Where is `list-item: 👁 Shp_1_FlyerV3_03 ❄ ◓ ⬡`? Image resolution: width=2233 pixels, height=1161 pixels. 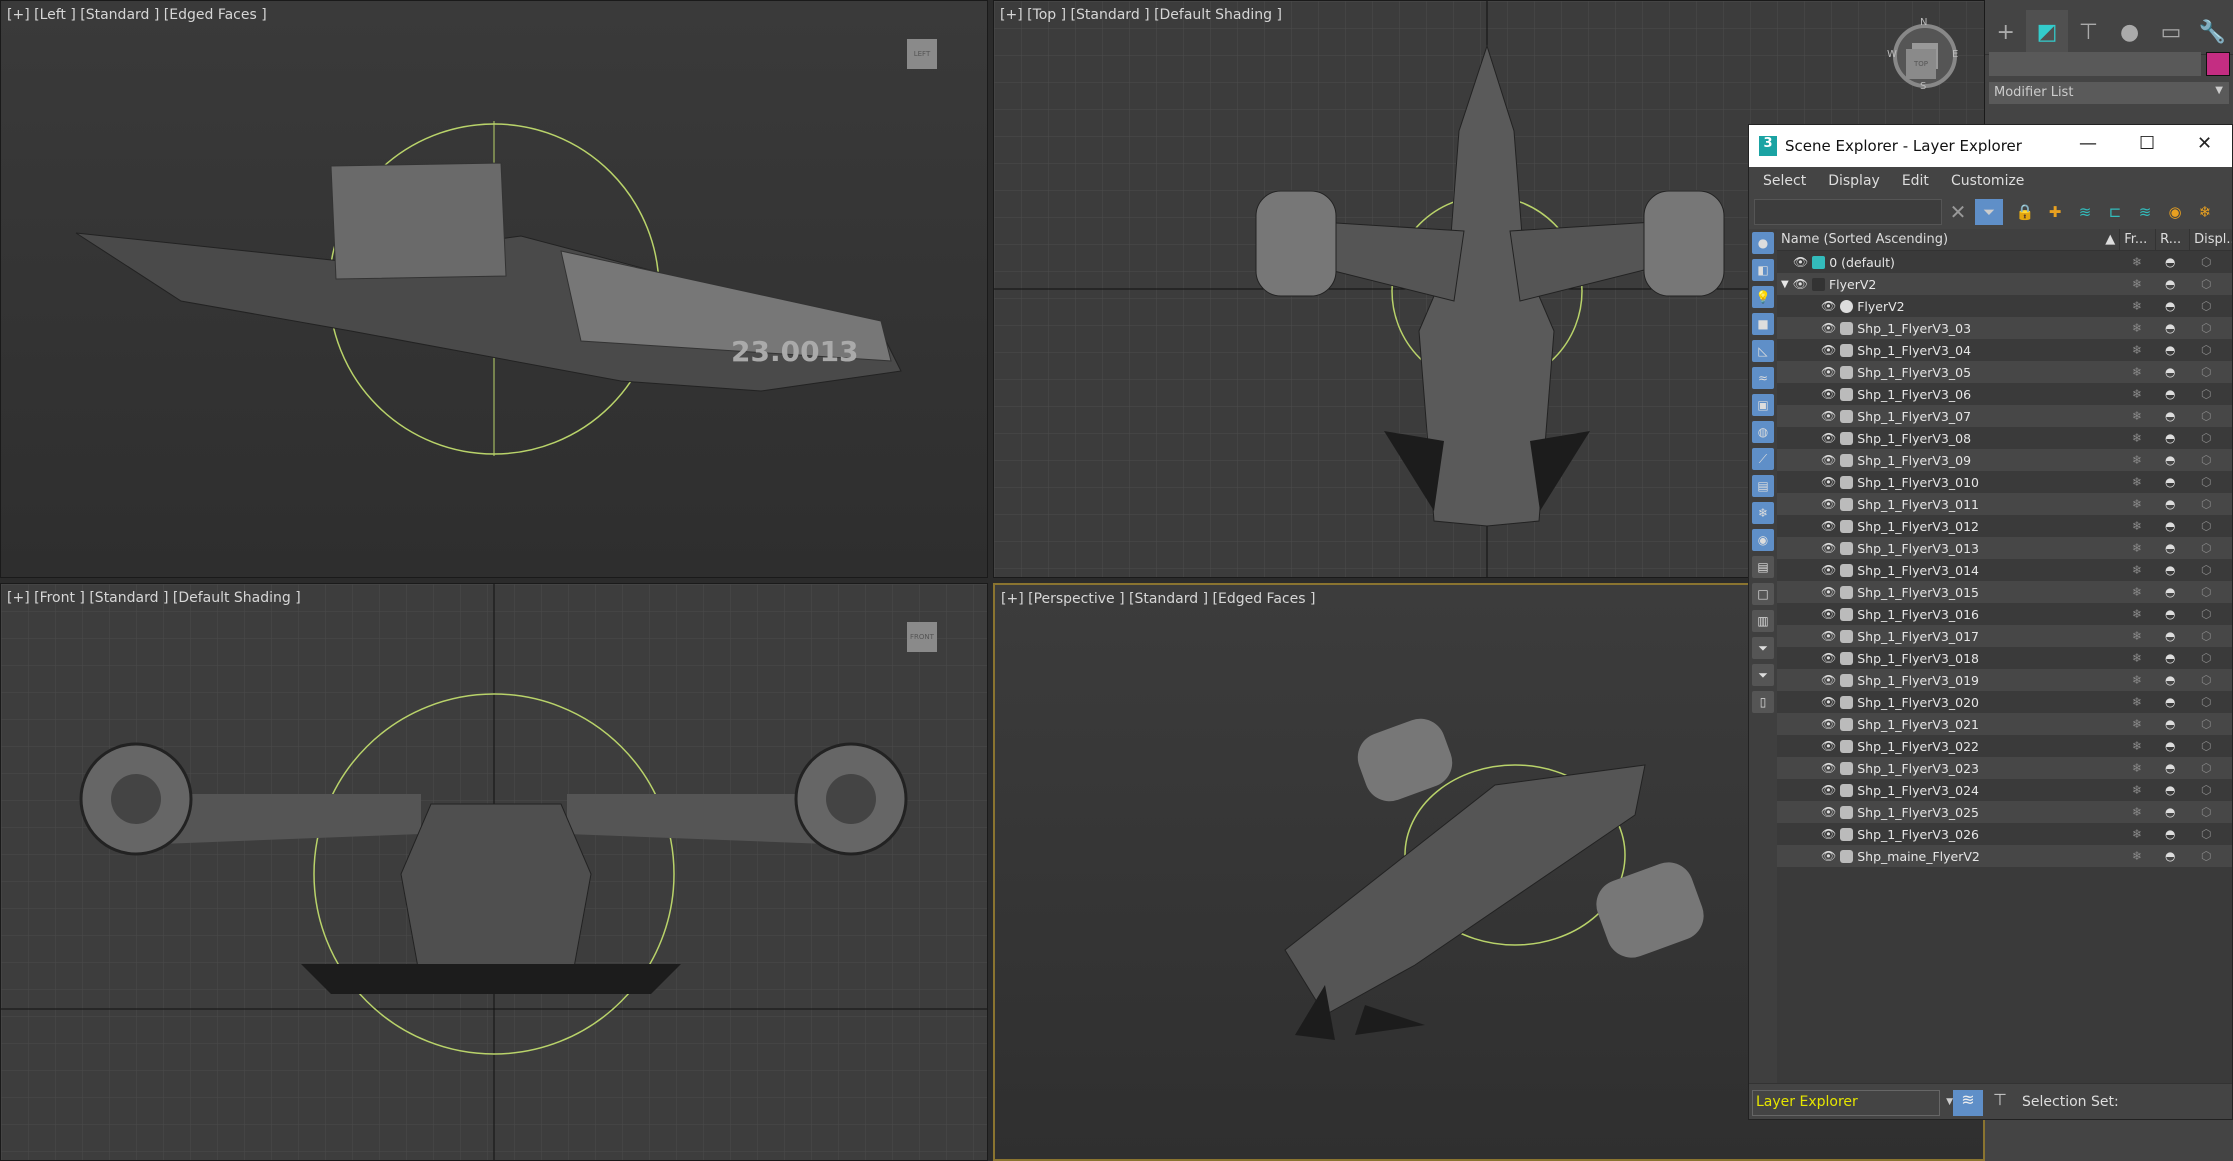 list-item: 👁 Shp_1_FlyerV3_03 ❄ ◓ ⬡ is located at coordinates (2004, 328).